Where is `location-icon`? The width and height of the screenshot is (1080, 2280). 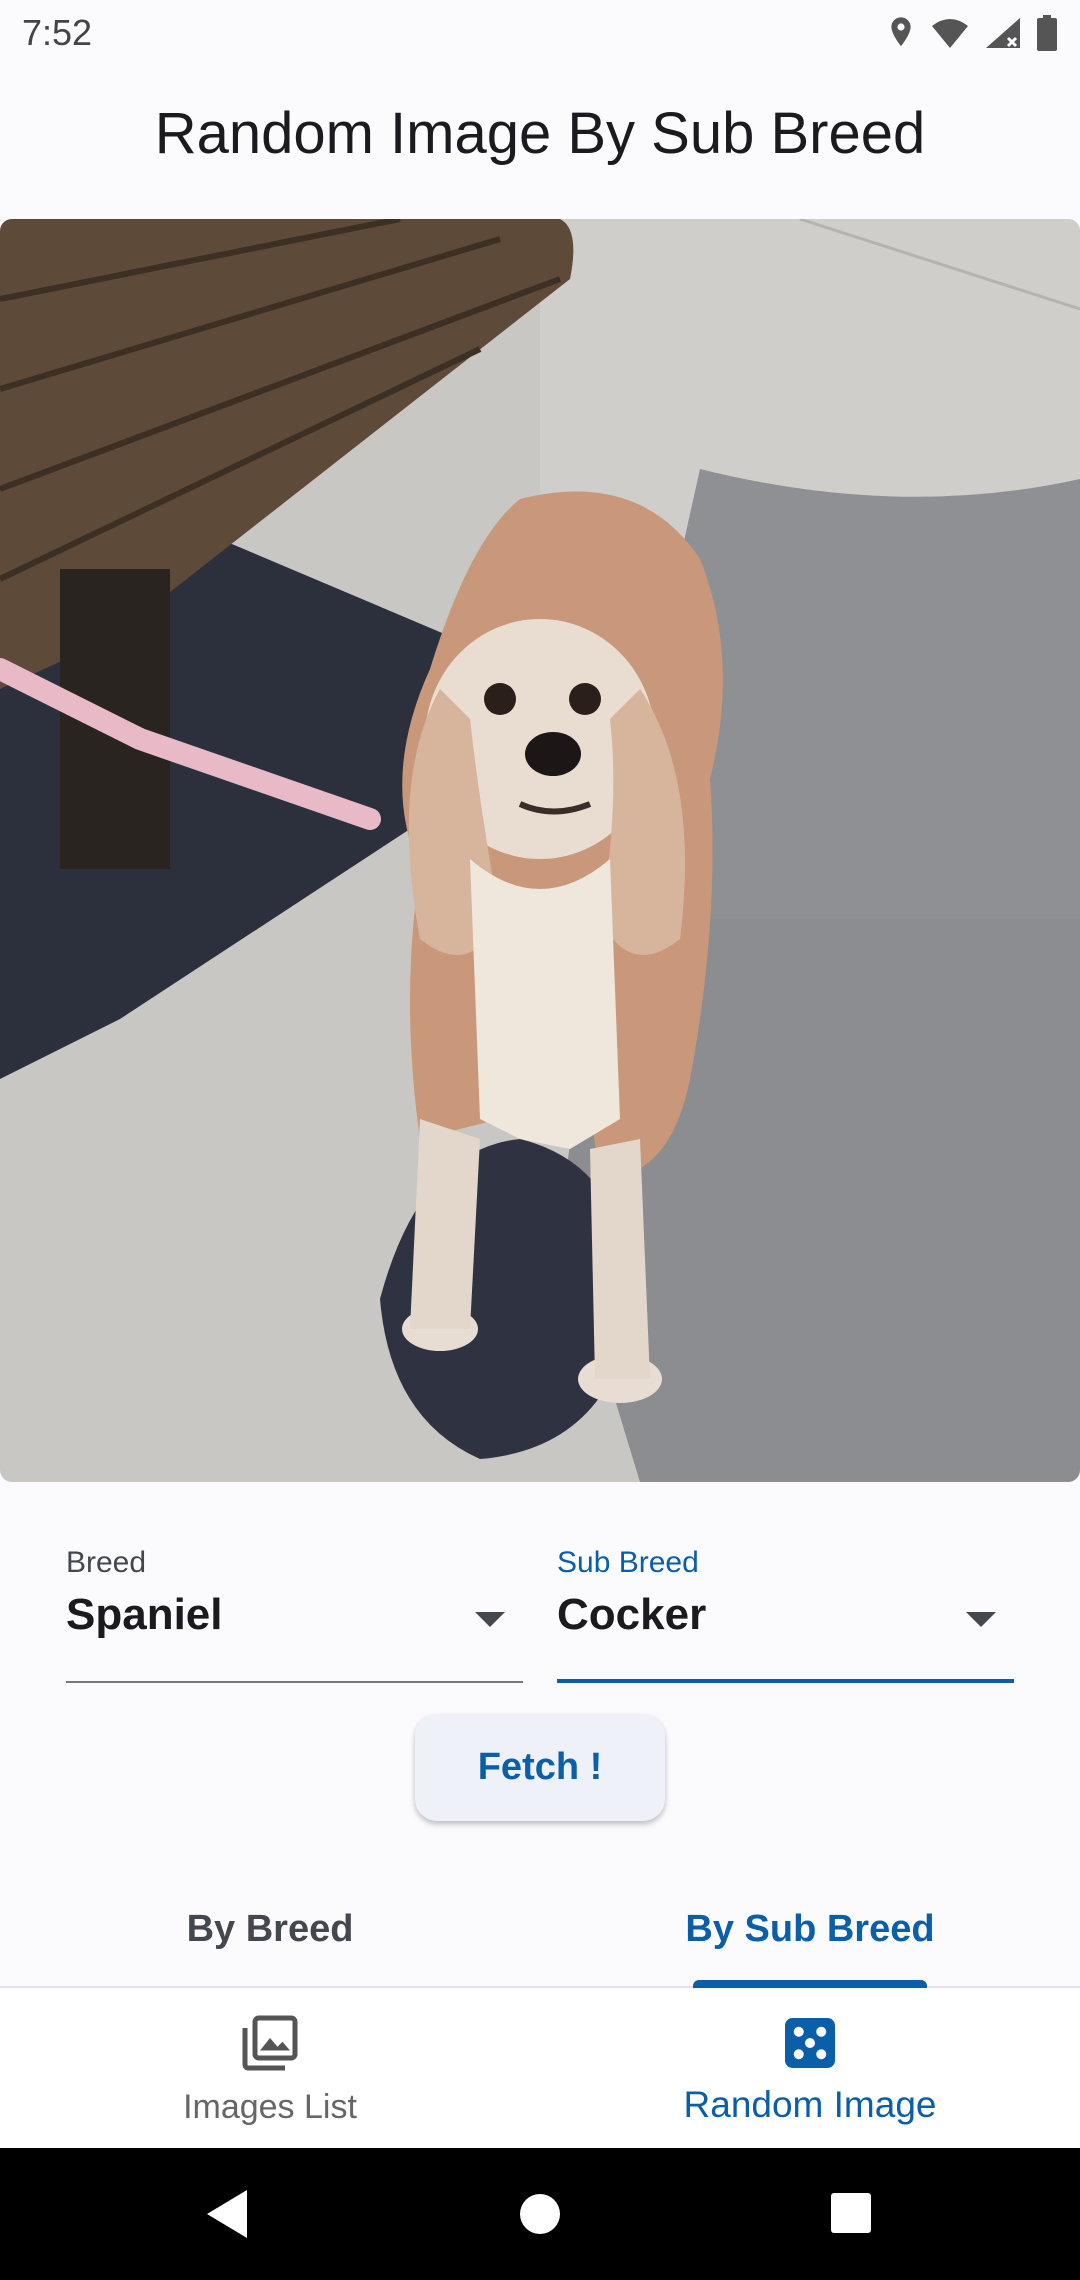 location-icon is located at coordinates (901, 32).